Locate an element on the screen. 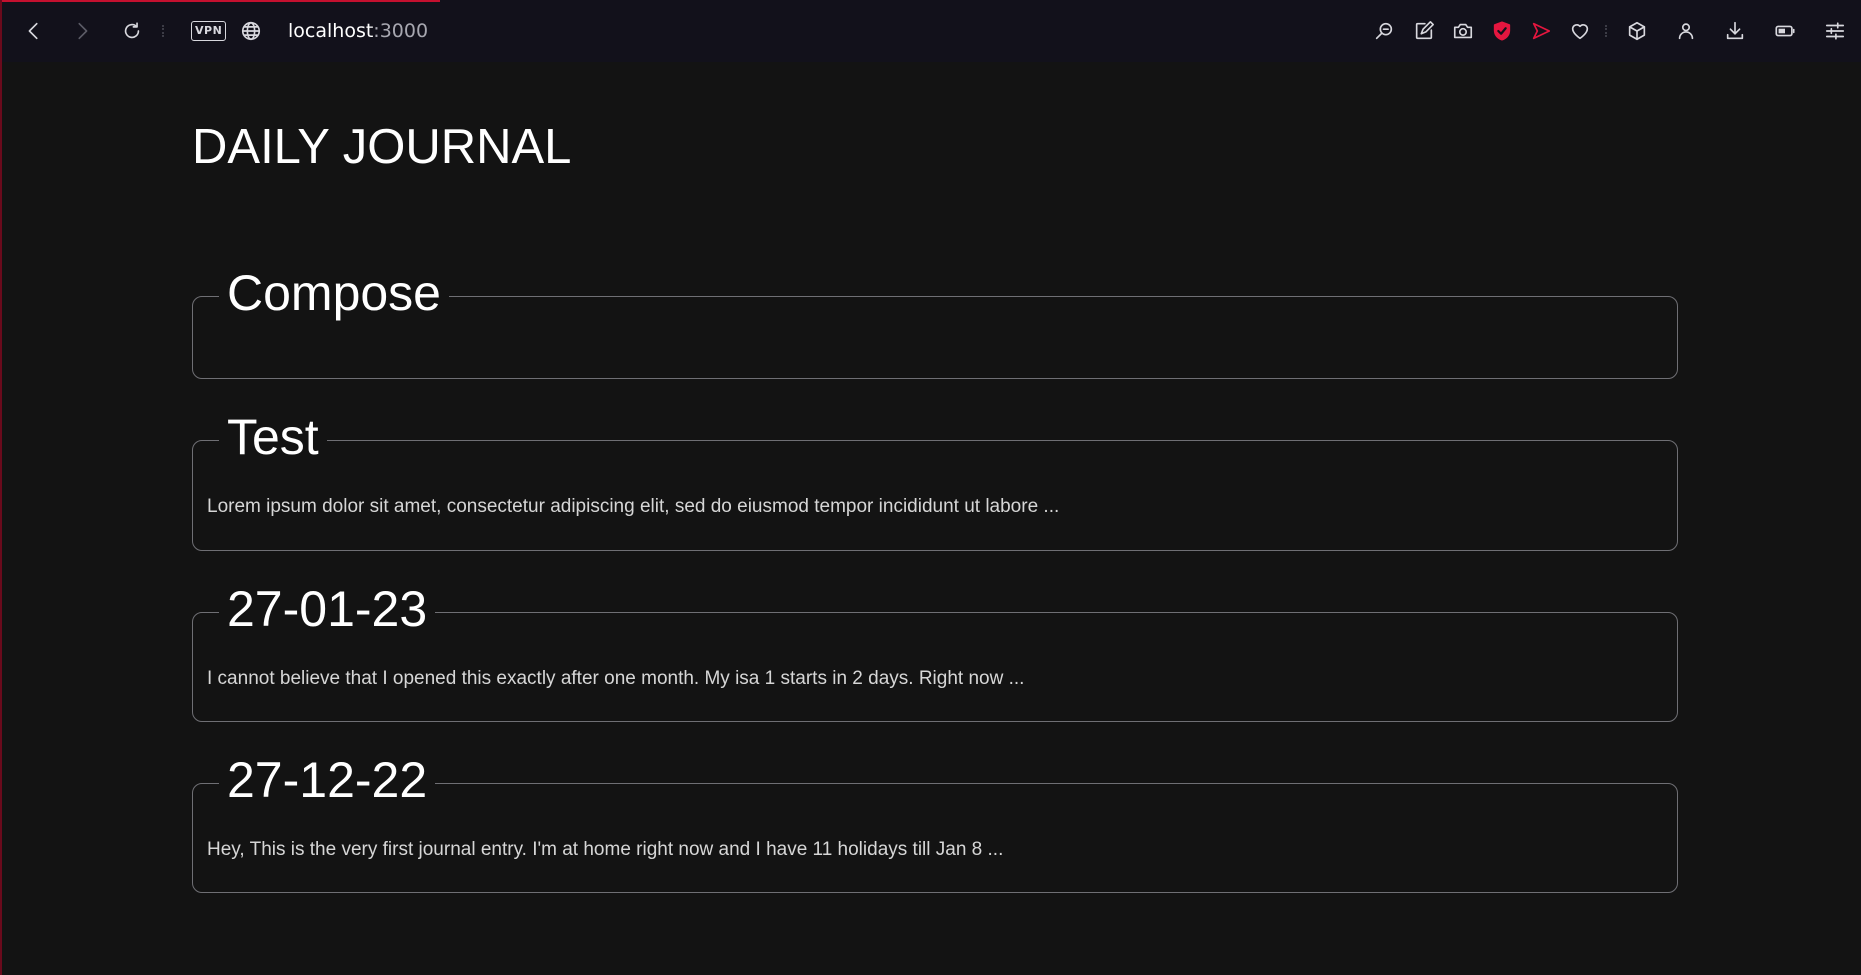 This screenshot has width=1861, height=975. browser-toolbar: VPN localhost:3000 is located at coordinates (931, 31).